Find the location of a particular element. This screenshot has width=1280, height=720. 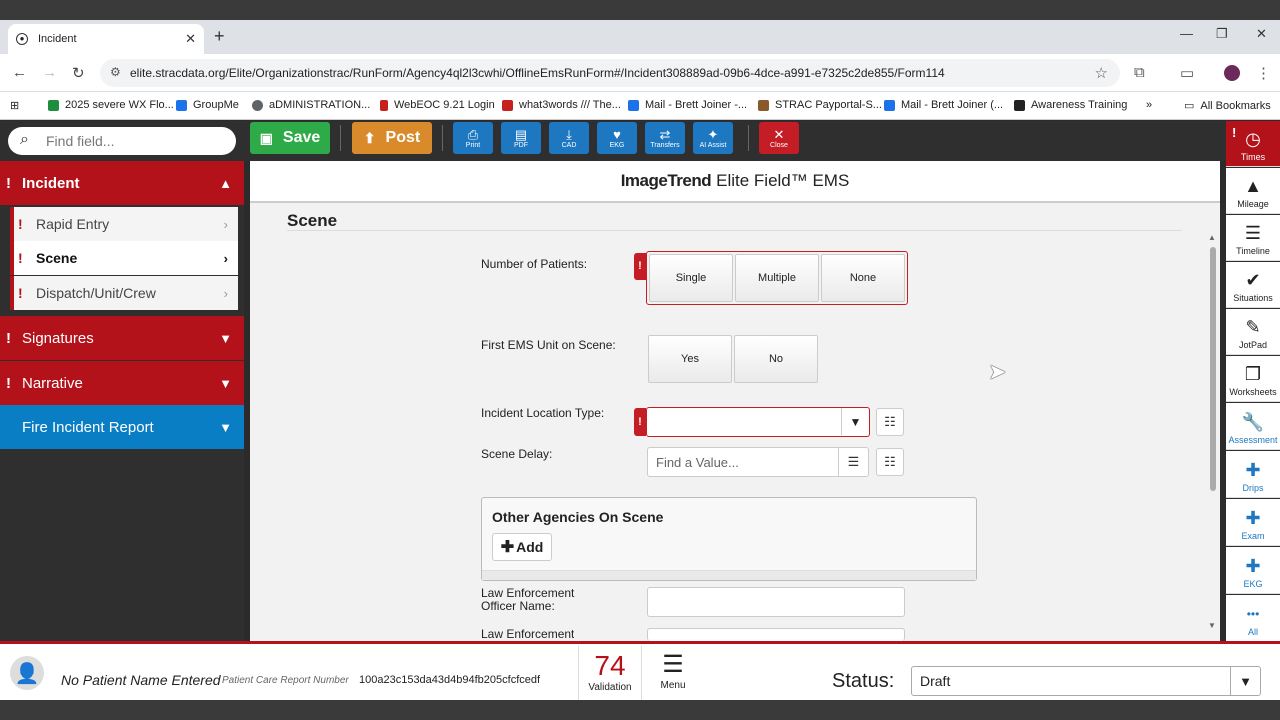

mouse-cursor-icon: ➤ is located at coordinates (997, 371).